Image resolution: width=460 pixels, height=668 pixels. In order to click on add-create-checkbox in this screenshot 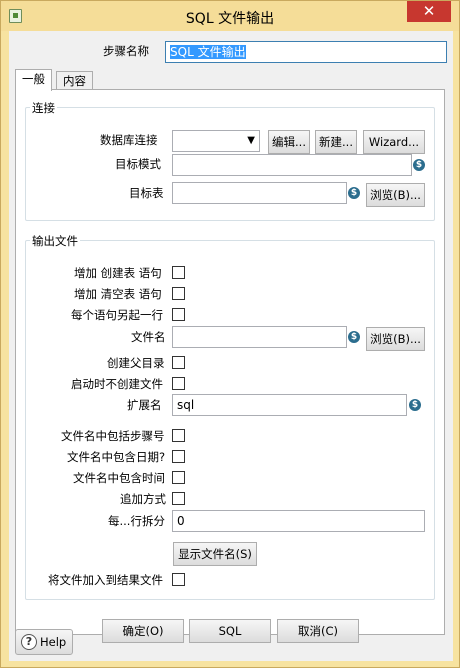, I will do `click(178, 272)`.